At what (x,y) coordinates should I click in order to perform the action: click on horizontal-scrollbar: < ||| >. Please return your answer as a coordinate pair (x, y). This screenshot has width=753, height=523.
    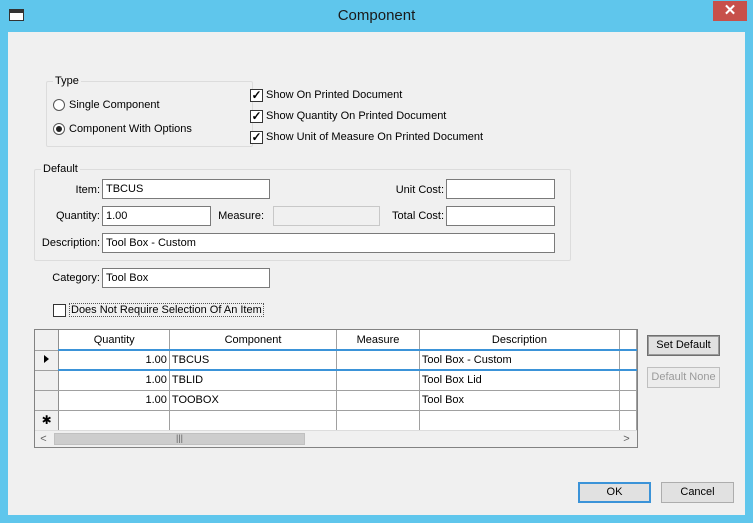
    Looking at the image, I should click on (336, 438).